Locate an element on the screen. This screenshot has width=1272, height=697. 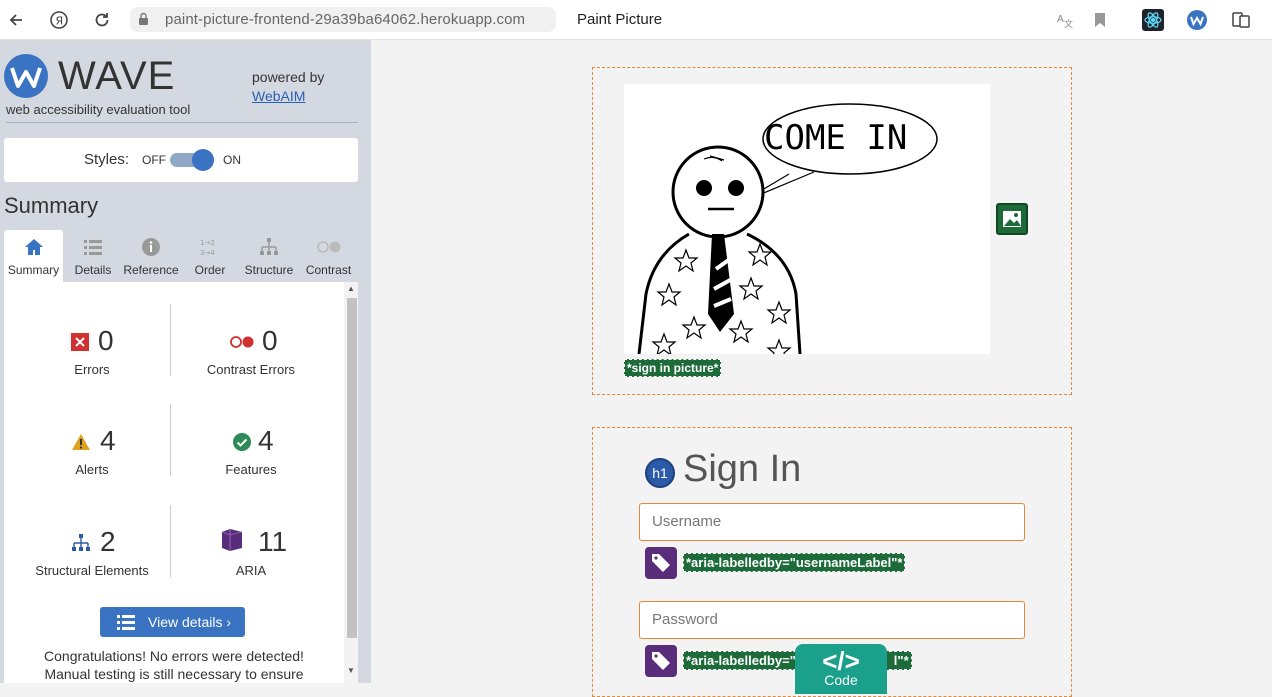
wave-subtitle: web accessibility evaluation tool is located at coordinates (98, 109).